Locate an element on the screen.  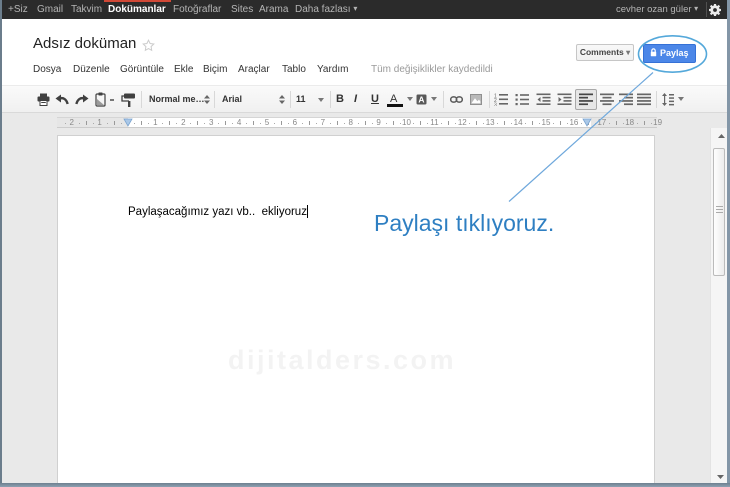
svg-text: 3 is located at coordinates (495, 105).